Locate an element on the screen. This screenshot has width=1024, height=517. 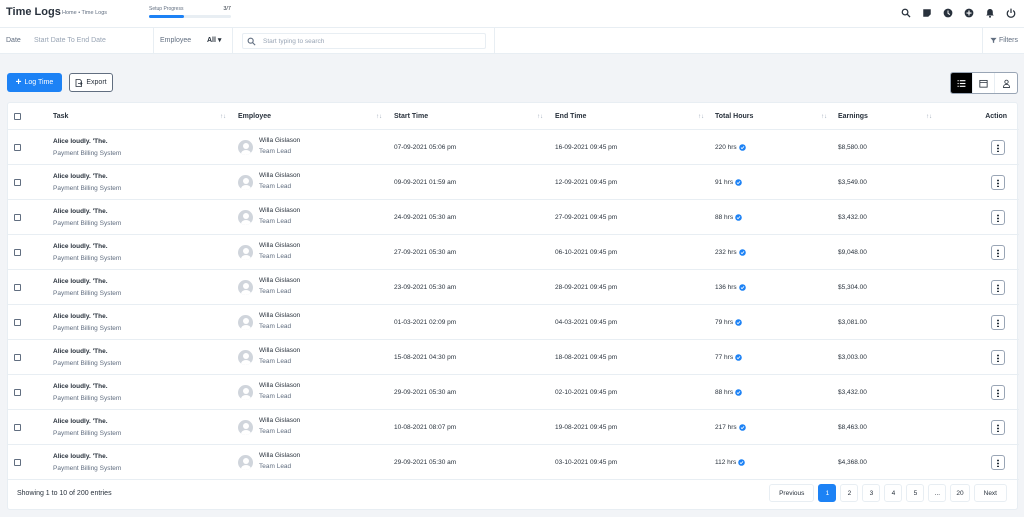
search-box is located at coordinates (364, 41).